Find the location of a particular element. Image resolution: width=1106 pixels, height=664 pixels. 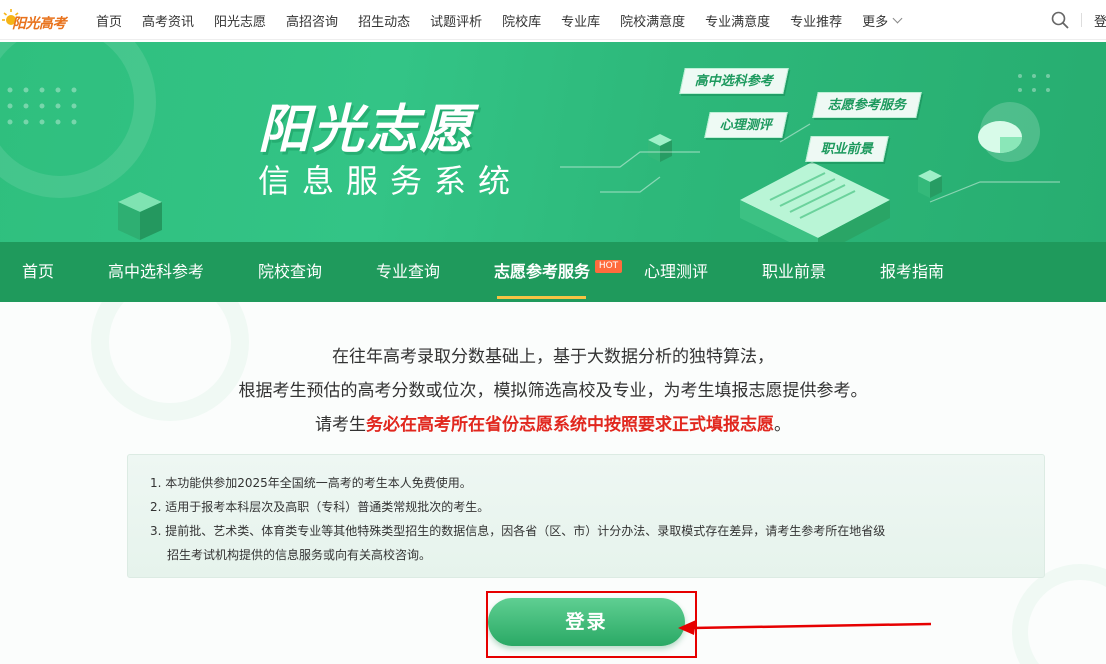

topnav-major-recommend: 专业推荐 is located at coordinates (816, 20).